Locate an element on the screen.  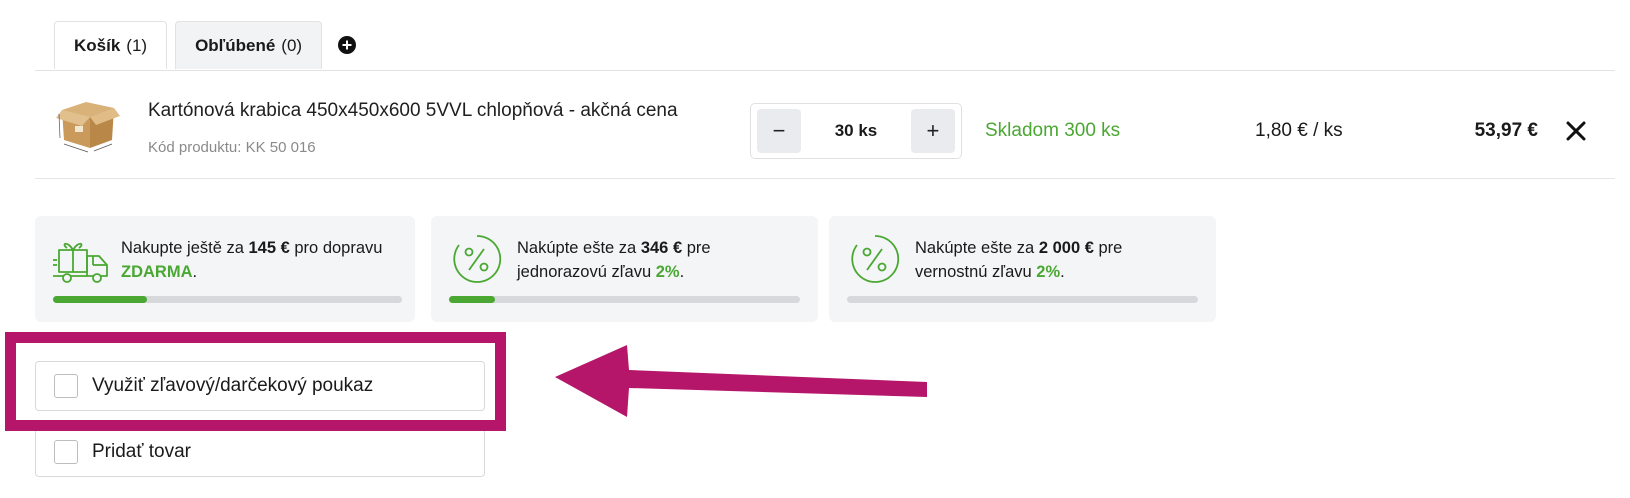
promo-prefix: Nakupte ještě za is located at coordinates (185, 248).